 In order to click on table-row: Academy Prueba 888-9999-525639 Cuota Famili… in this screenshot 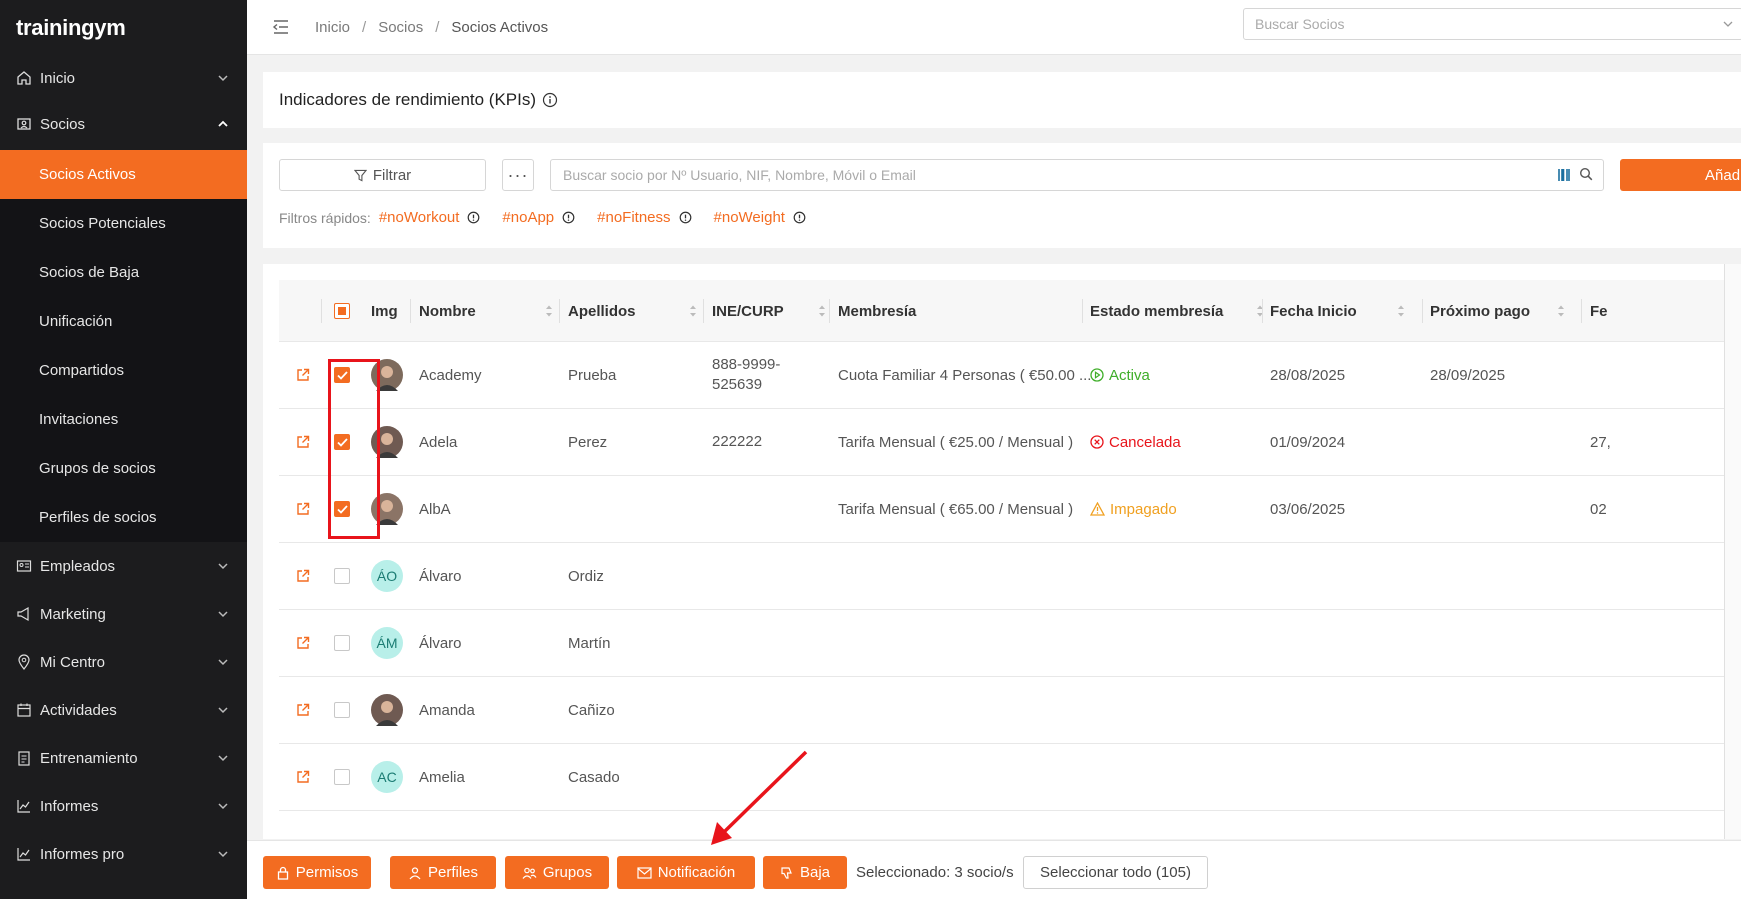, I will do `click(1010, 375)`.